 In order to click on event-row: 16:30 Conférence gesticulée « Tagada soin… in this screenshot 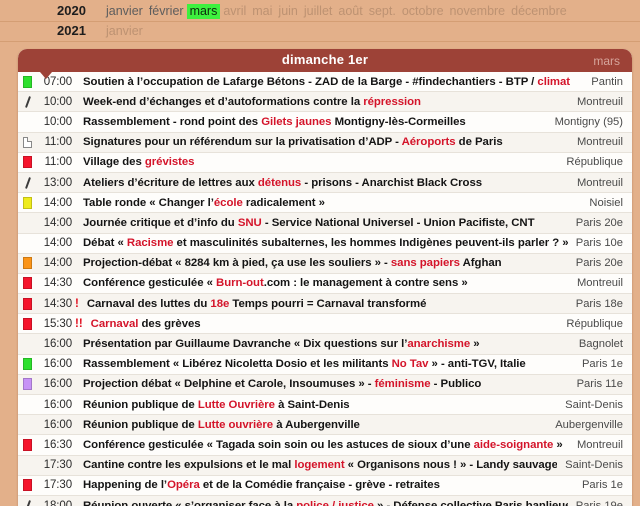, I will do `click(325, 445)`.